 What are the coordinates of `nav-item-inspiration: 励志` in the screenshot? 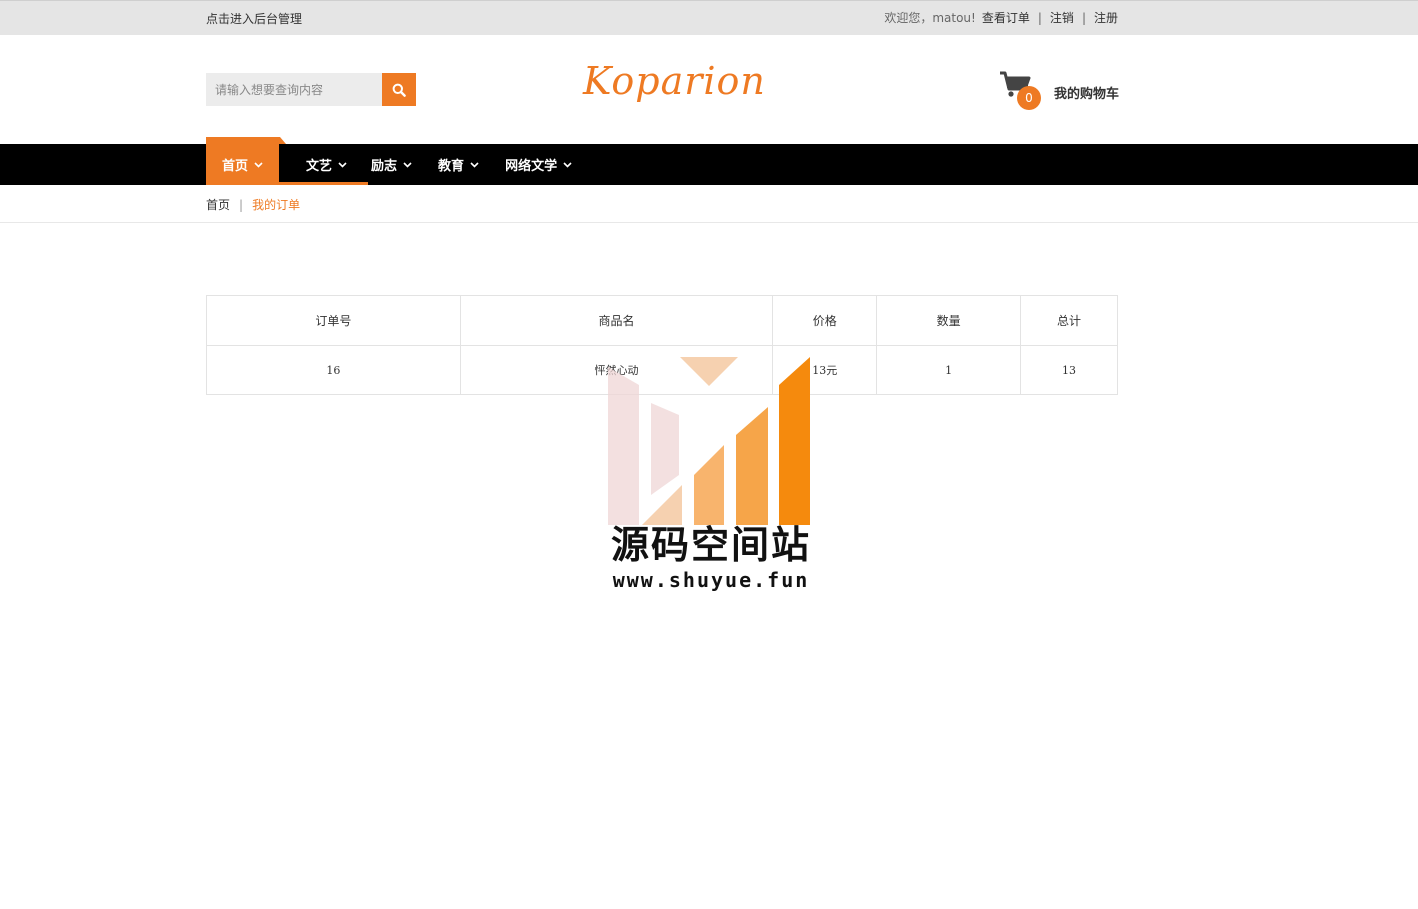 It's located at (395, 164).